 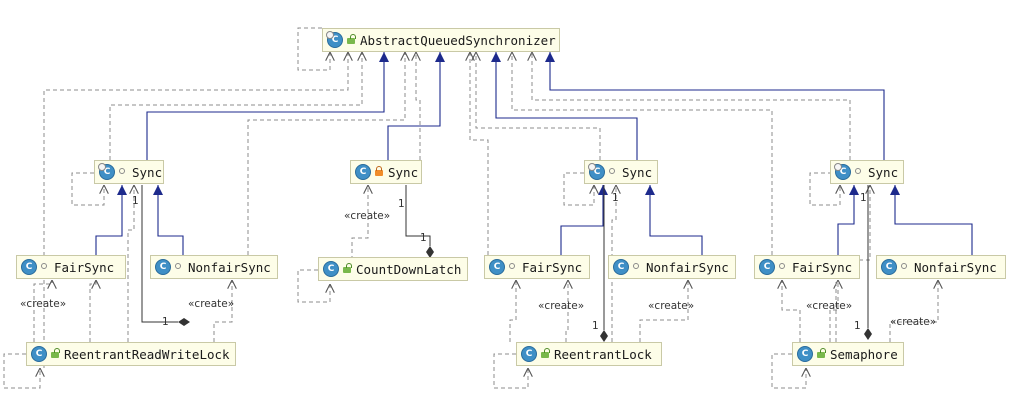 What do you see at coordinates (621, 172) in the screenshot?
I see `class-sync-rl: C Sync` at bounding box center [621, 172].